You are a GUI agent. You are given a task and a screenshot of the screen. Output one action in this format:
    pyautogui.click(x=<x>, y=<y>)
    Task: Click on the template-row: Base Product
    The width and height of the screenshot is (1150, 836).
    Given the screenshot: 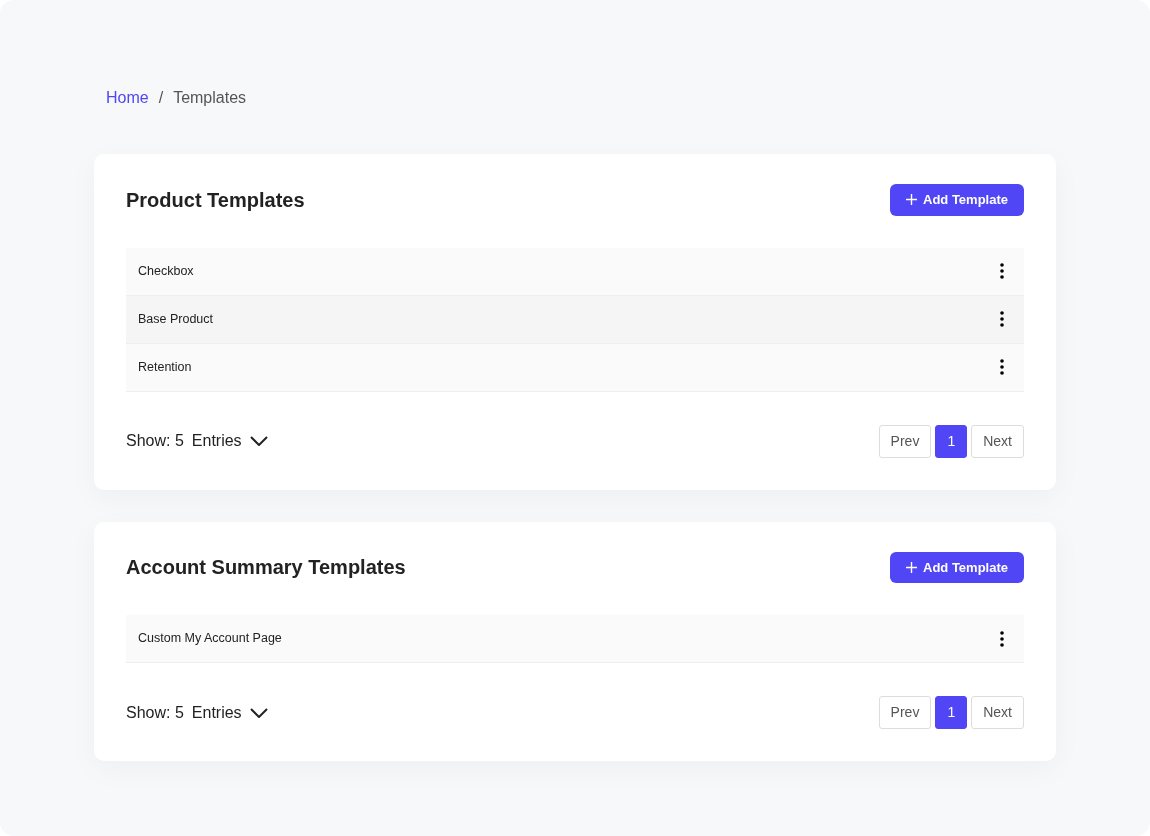 What is the action you would take?
    pyautogui.click(x=575, y=319)
    